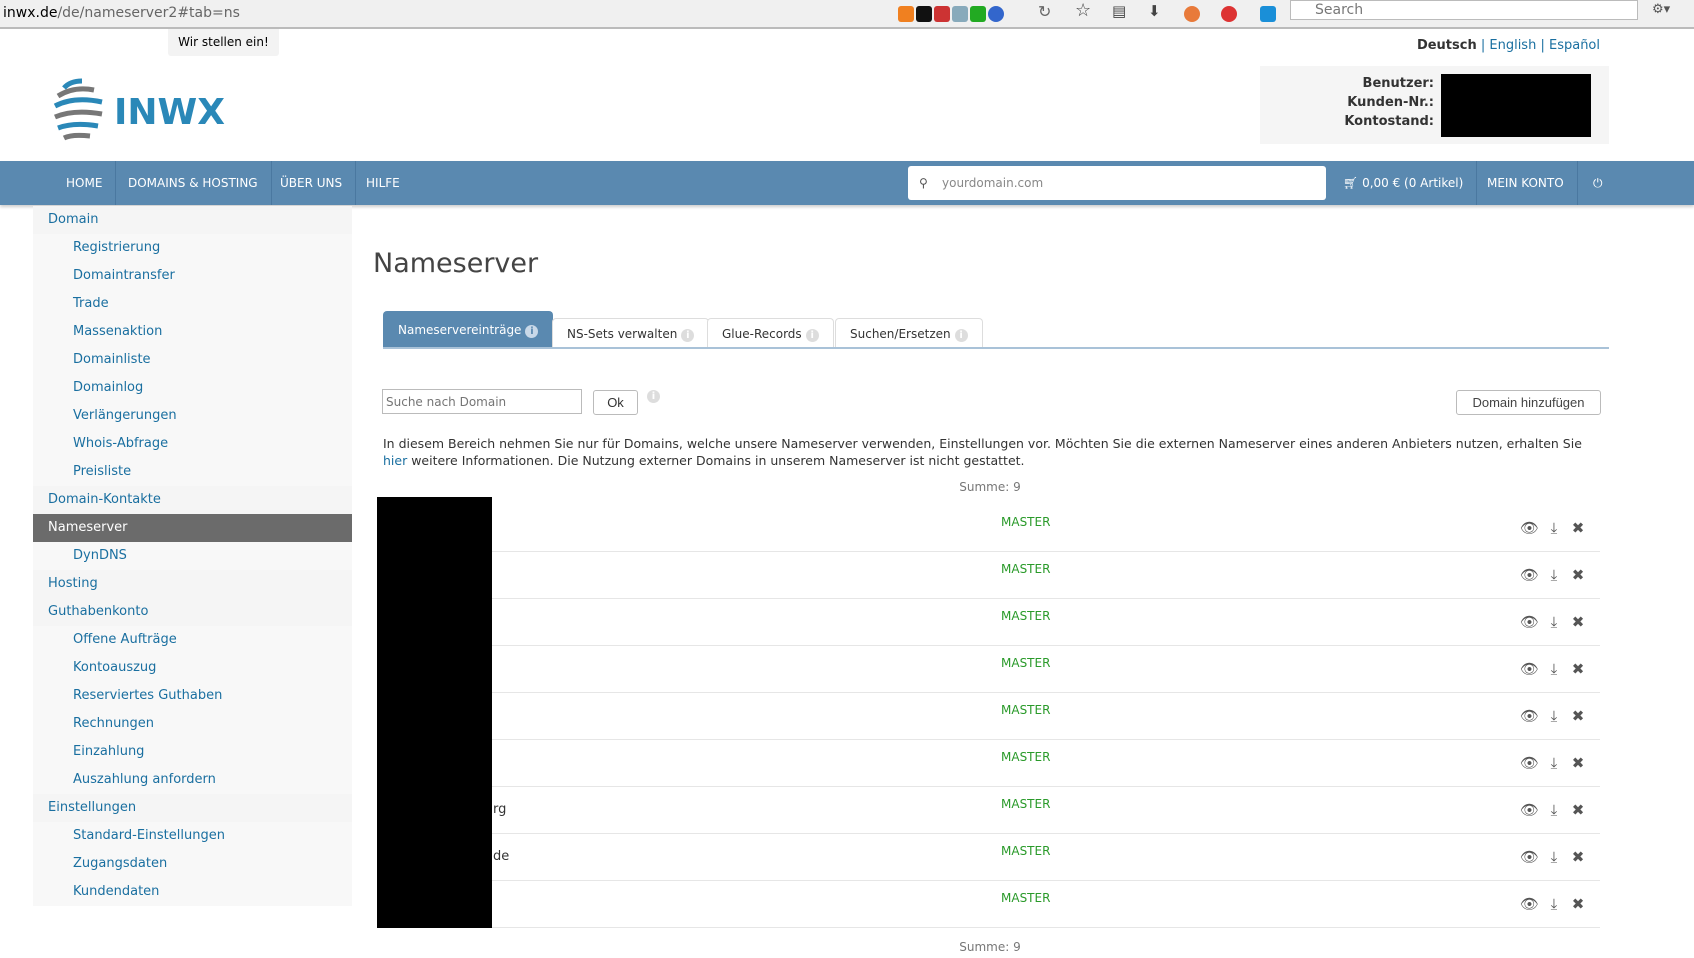 This screenshot has height=958, width=1694. What do you see at coordinates (192, 388) in the screenshot?
I see `sidebar-item: Domainlog` at bounding box center [192, 388].